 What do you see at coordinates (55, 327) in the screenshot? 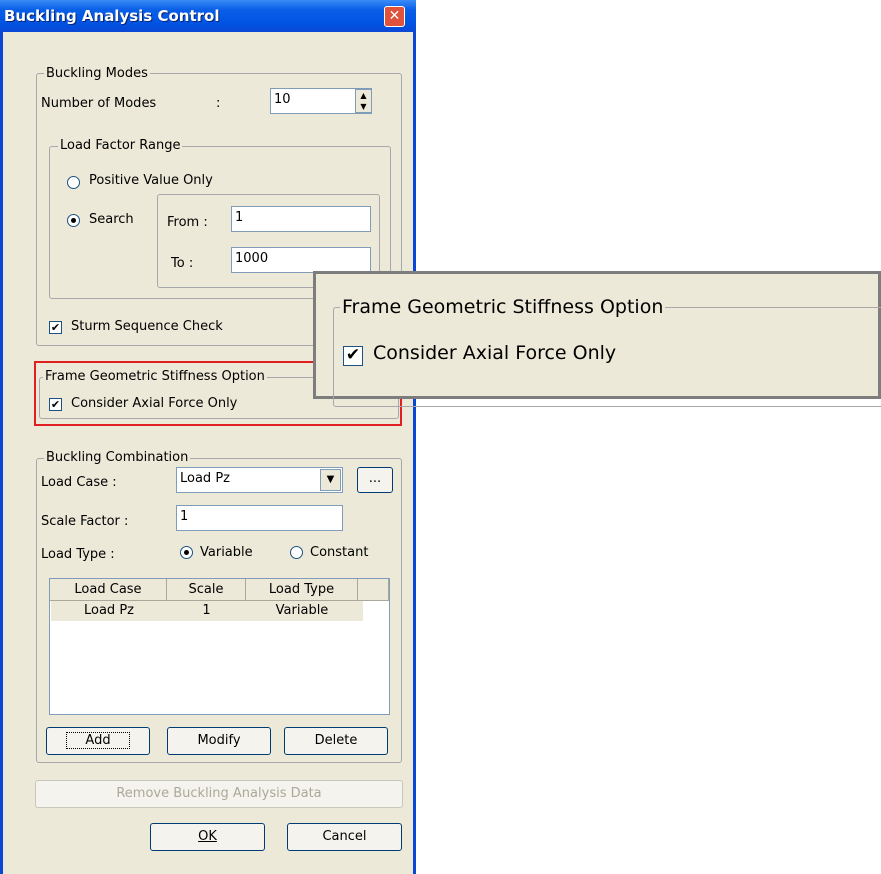
I see `sturm-checkbox: ✔` at bounding box center [55, 327].